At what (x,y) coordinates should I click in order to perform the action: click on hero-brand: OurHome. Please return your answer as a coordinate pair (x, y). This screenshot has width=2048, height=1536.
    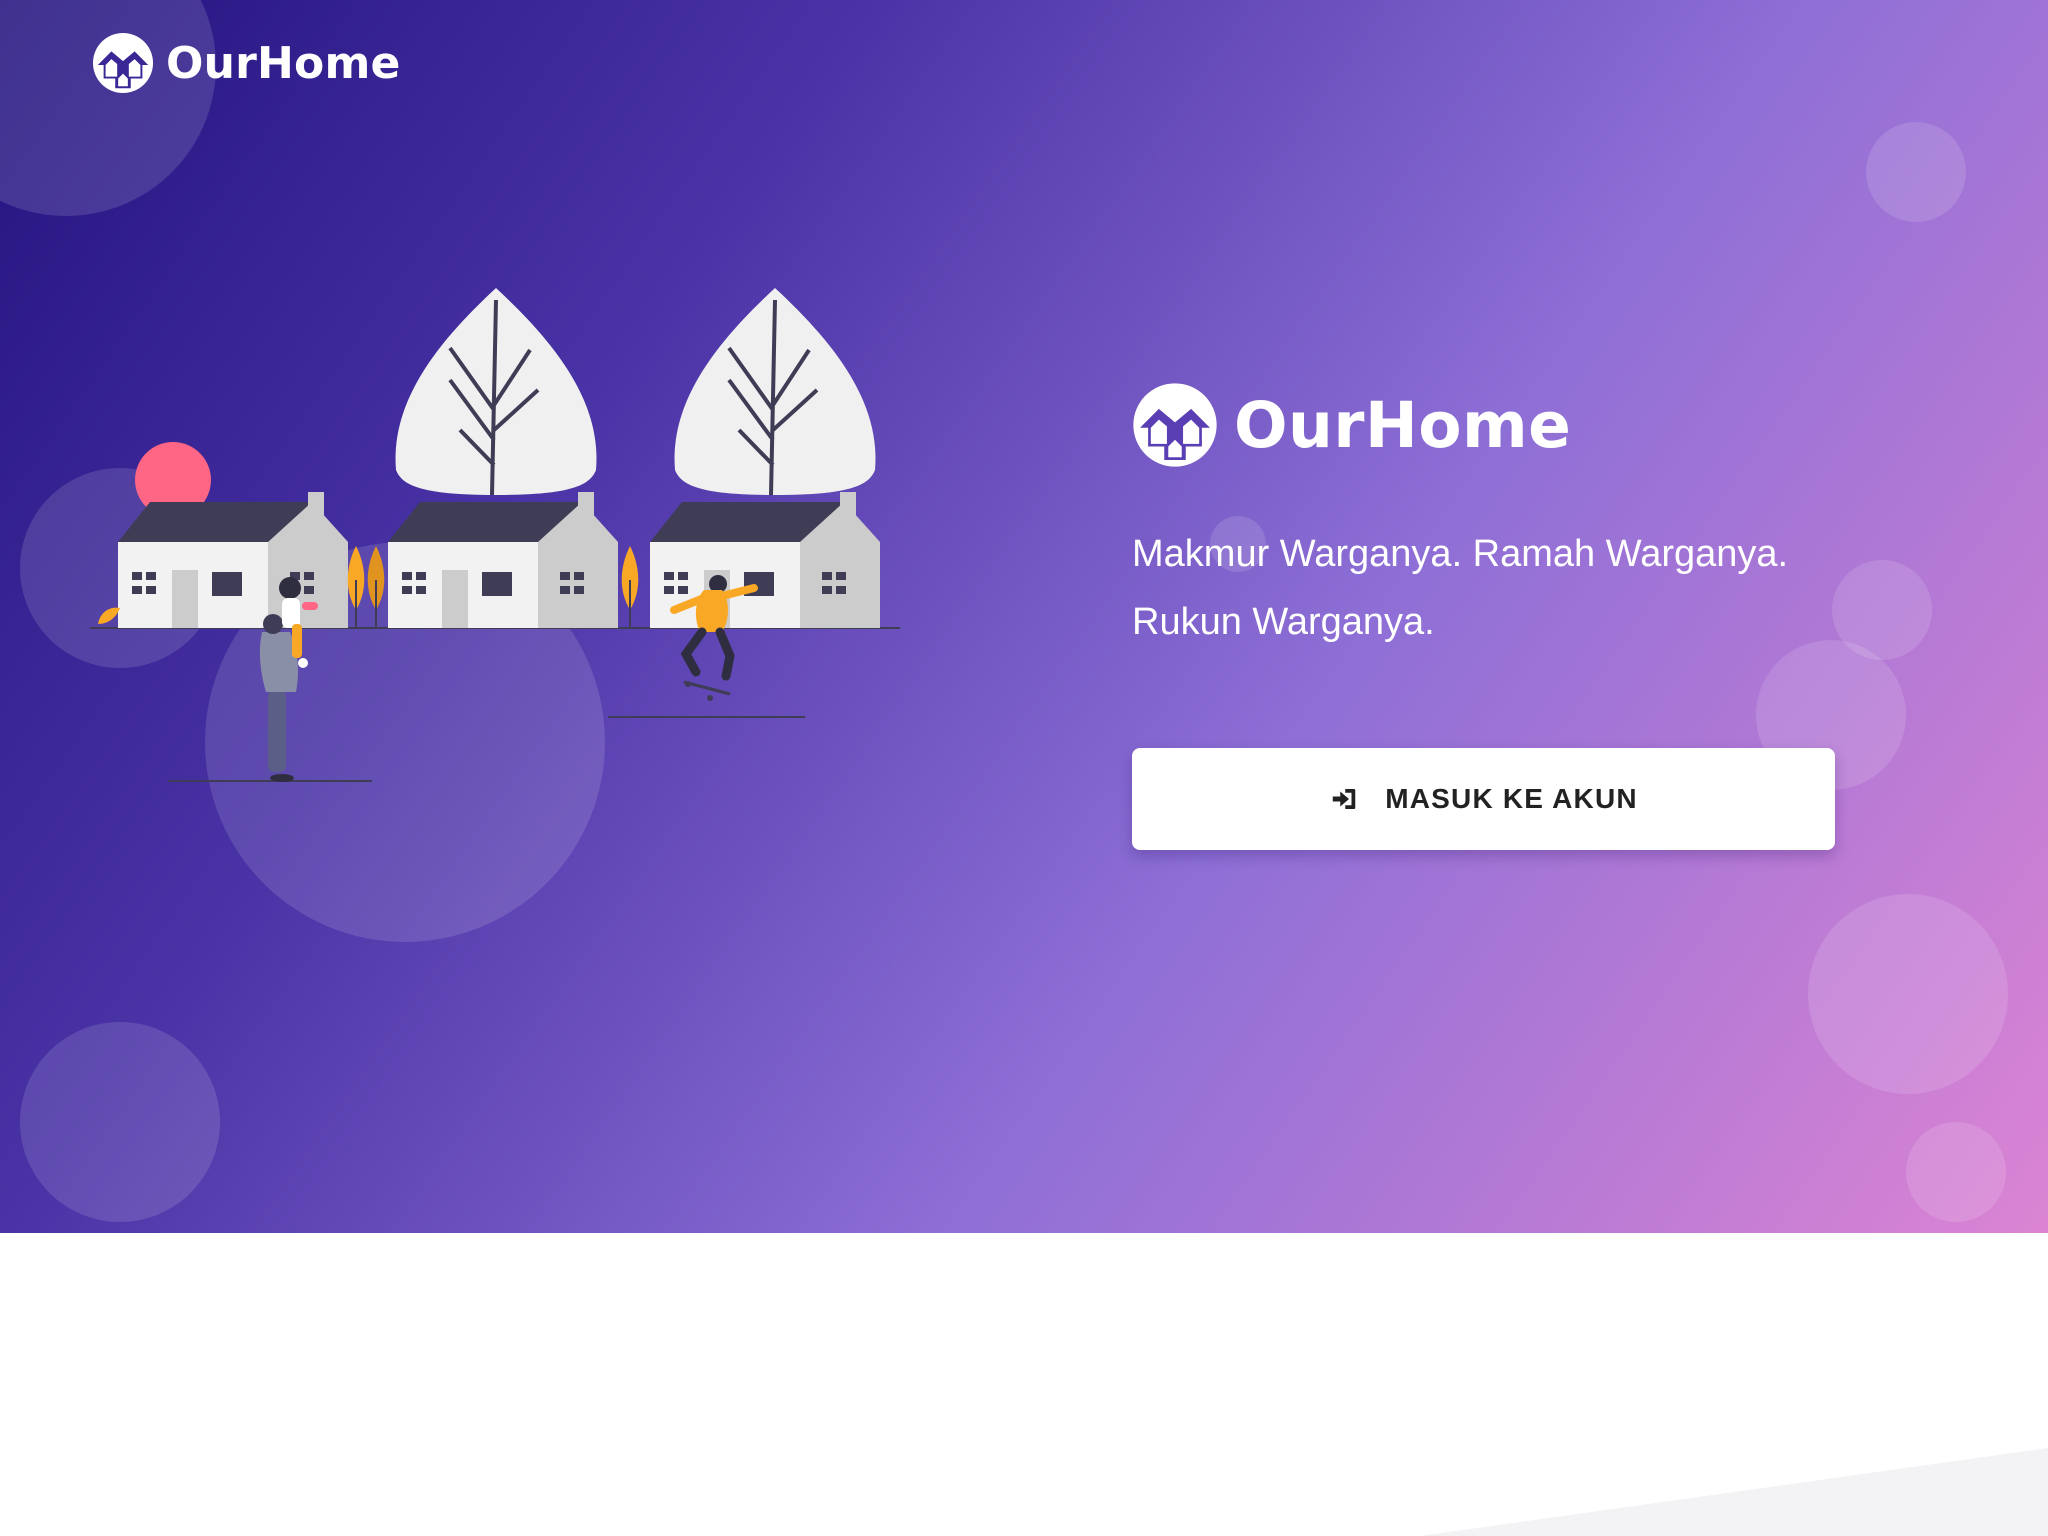
    Looking at the image, I should click on (1351, 425).